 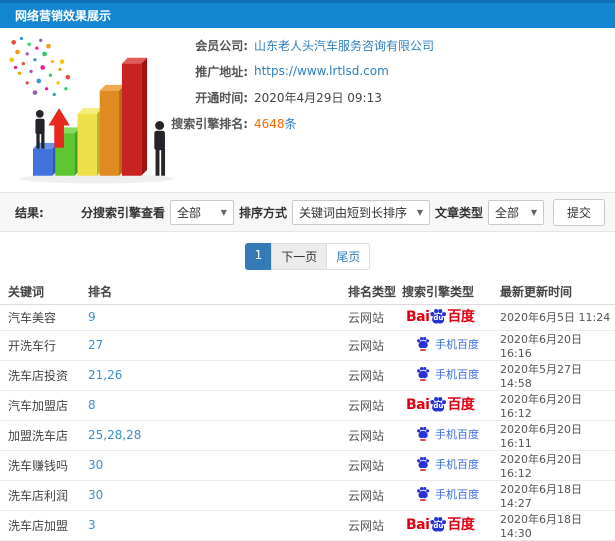 I want to click on page-title: 网络营销效果展示, so click(x=63, y=16).